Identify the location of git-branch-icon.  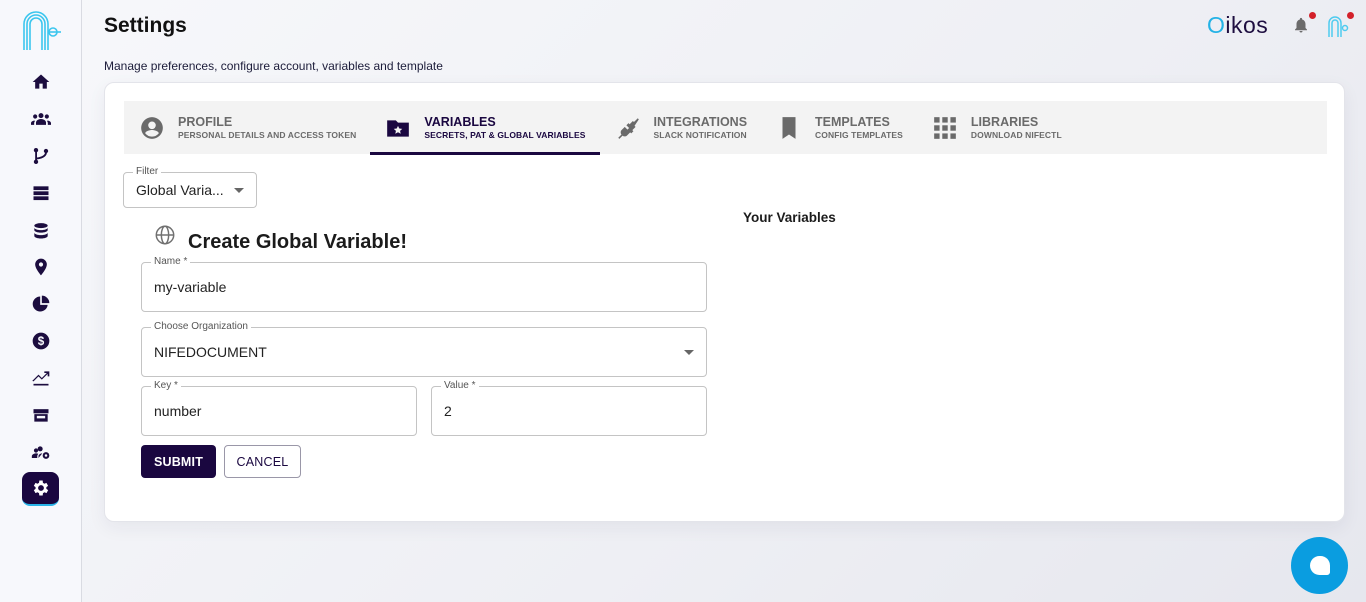
(40, 156).